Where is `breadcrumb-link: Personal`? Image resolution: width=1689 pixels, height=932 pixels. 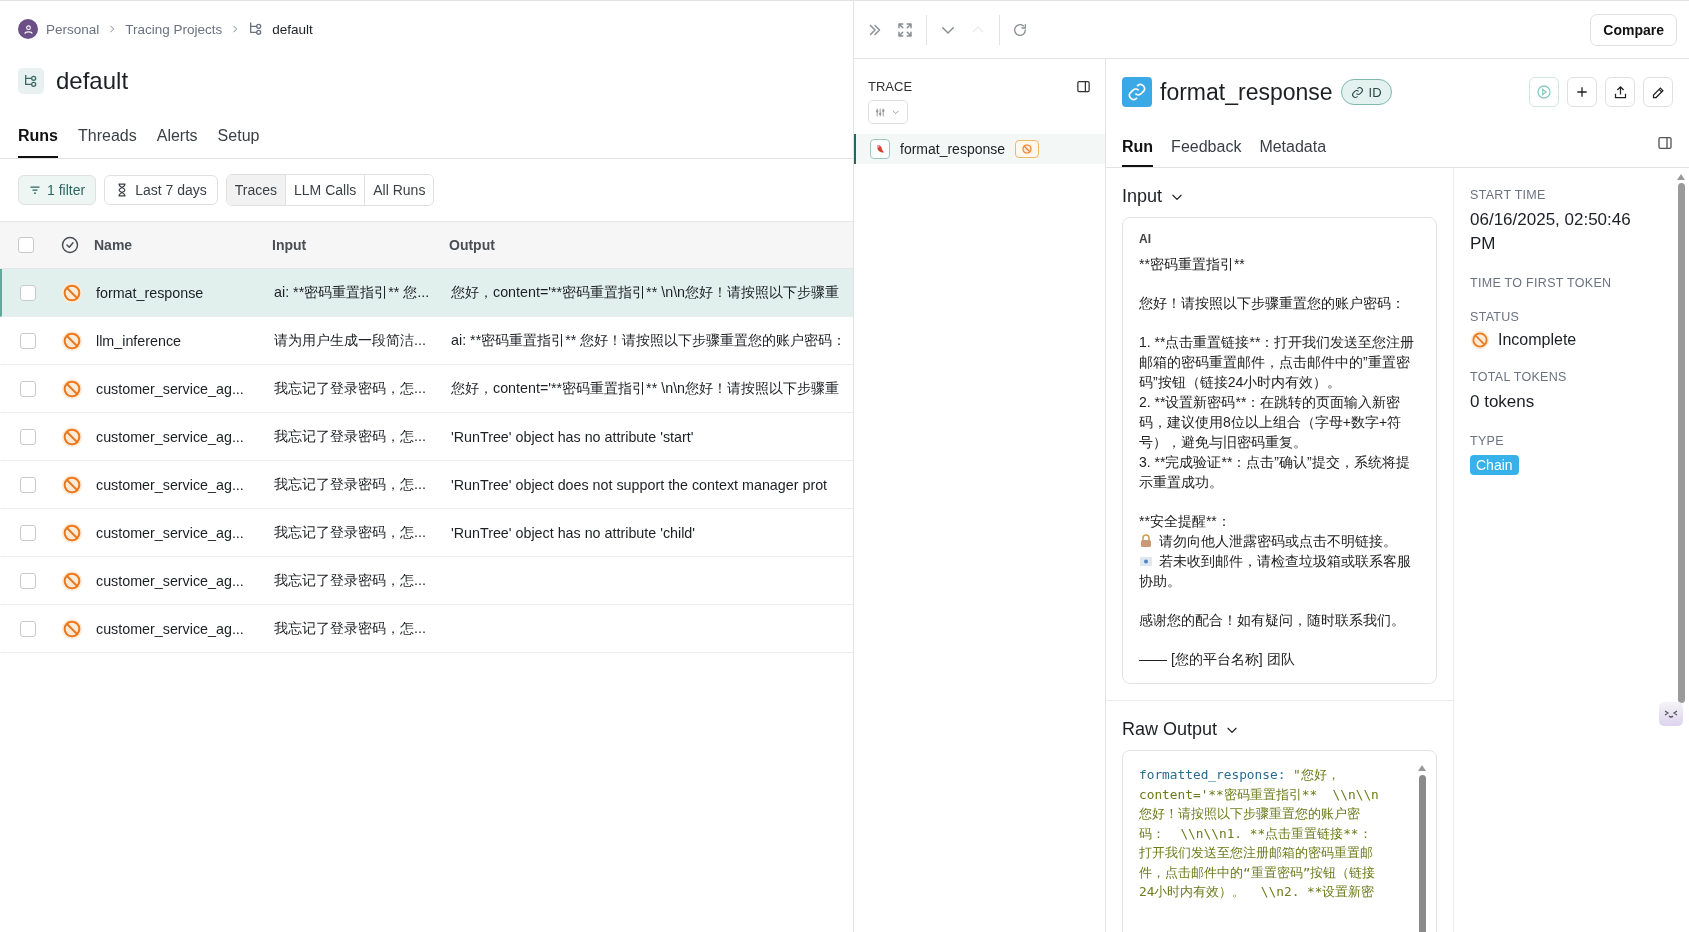
breadcrumb-link: Personal is located at coordinates (73, 29).